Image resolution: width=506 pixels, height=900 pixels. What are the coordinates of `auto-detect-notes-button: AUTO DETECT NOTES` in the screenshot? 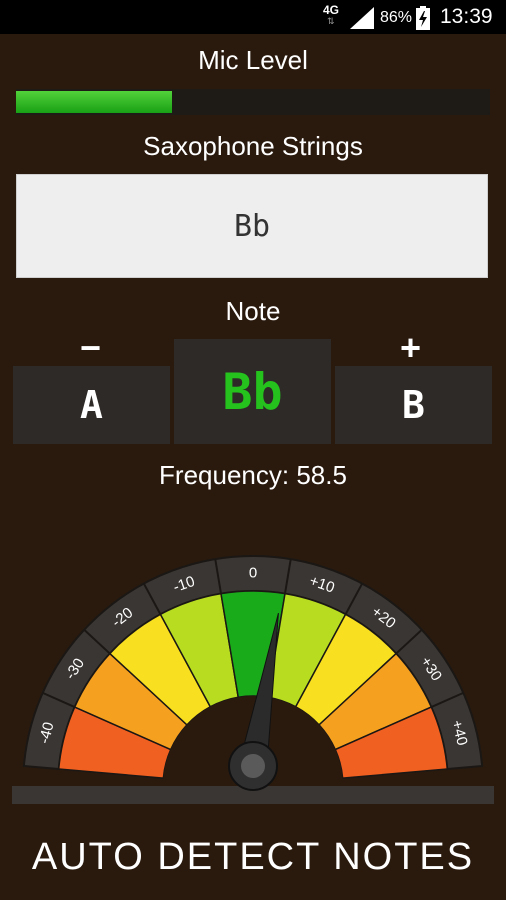 It's located at (253, 857).